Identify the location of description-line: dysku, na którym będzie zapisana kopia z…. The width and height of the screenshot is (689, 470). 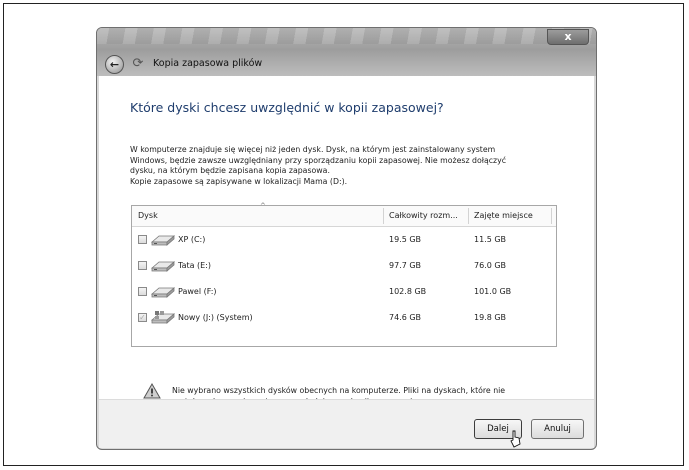
(230, 170).